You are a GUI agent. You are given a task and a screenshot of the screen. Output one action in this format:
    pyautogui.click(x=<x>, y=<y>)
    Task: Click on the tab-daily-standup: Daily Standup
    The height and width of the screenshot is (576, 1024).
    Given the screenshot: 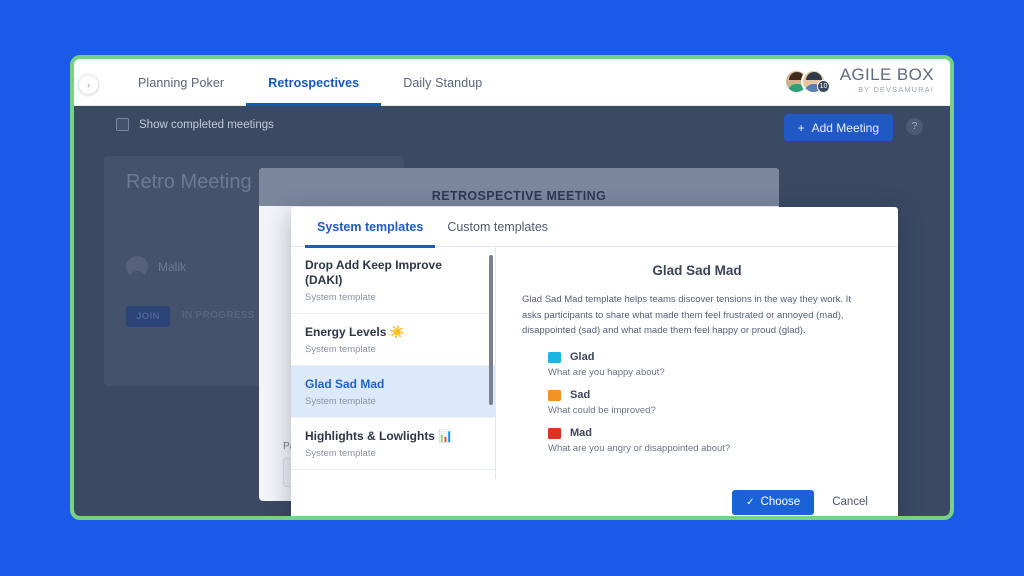 What is the action you would take?
    pyautogui.click(x=442, y=82)
    